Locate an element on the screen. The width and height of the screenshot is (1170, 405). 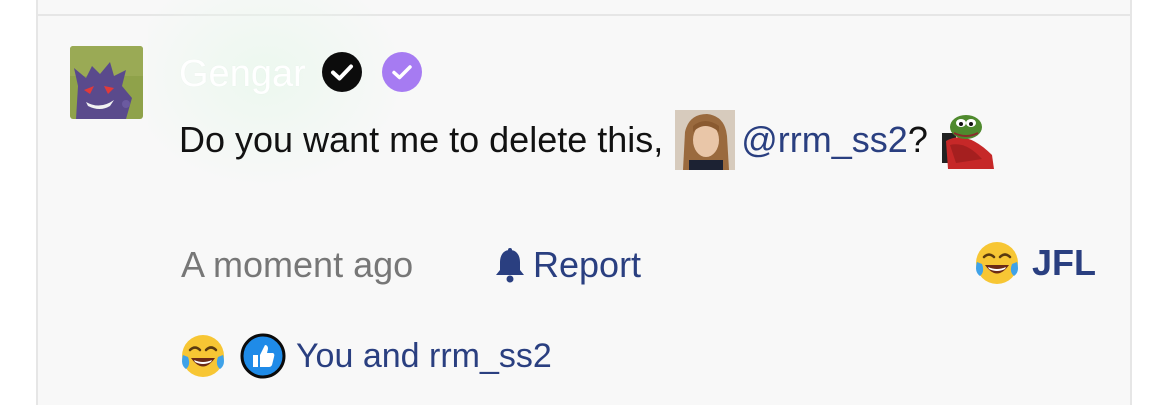
reaction-button: JFL is located at coordinates (1035, 263).